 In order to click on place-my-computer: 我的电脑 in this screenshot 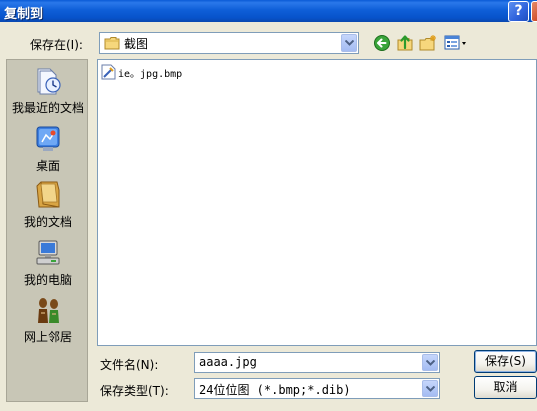, I will do `click(48, 264)`.